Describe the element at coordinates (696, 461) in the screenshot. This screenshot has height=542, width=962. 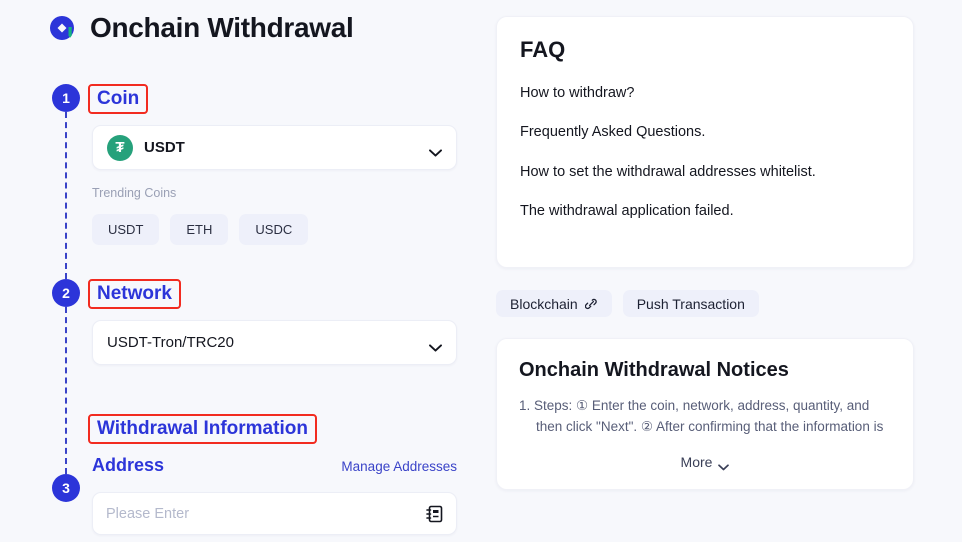
I see `more-toggle-label: More` at that location.